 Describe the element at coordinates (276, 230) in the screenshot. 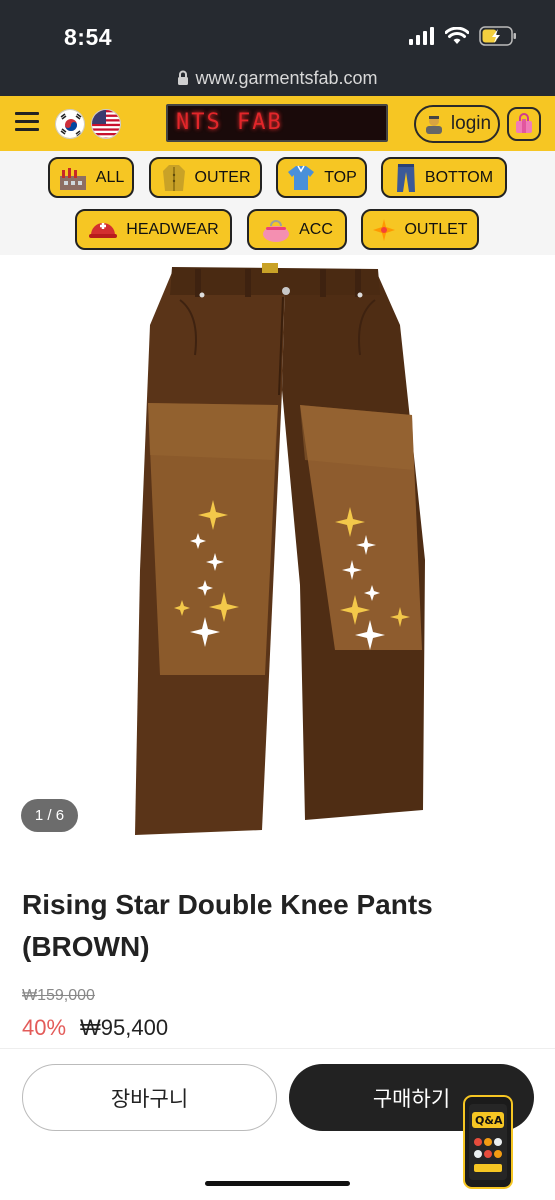

I see `purse-icon` at that location.